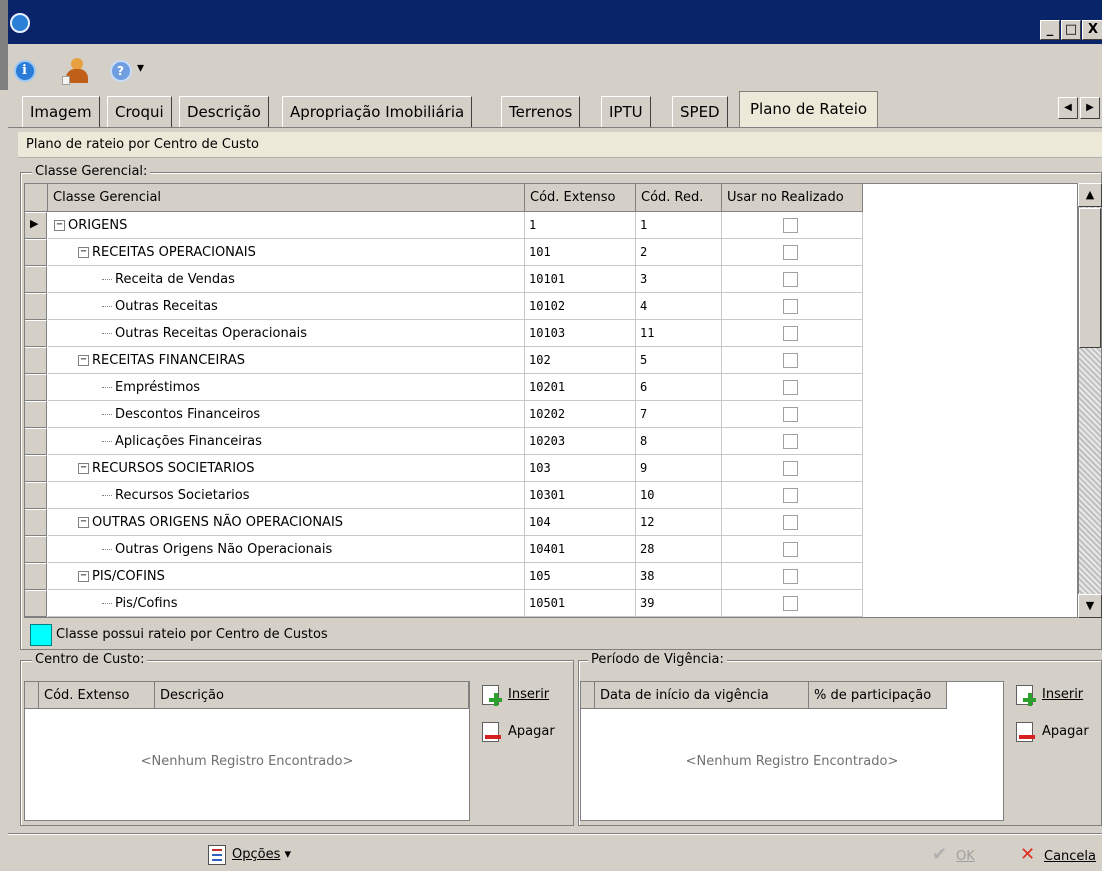  Describe the element at coordinates (952, 856) in the screenshot. I see `ok-button: ✔ OK` at that location.